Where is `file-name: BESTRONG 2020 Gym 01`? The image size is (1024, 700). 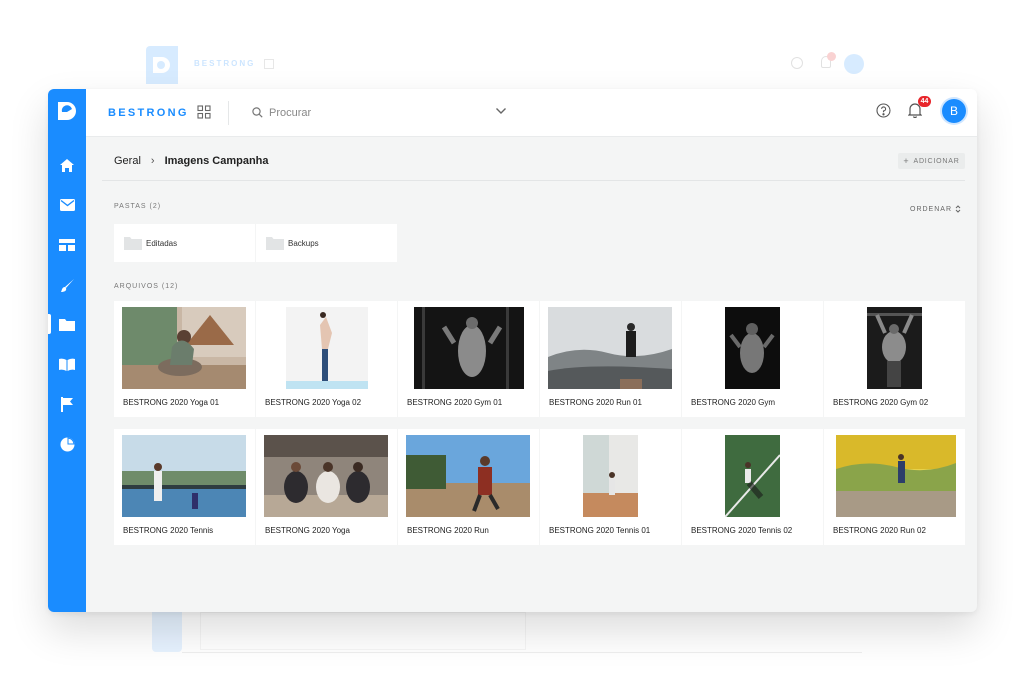
file-name: BESTRONG 2020 Gym 01 is located at coordinates (455, 402).